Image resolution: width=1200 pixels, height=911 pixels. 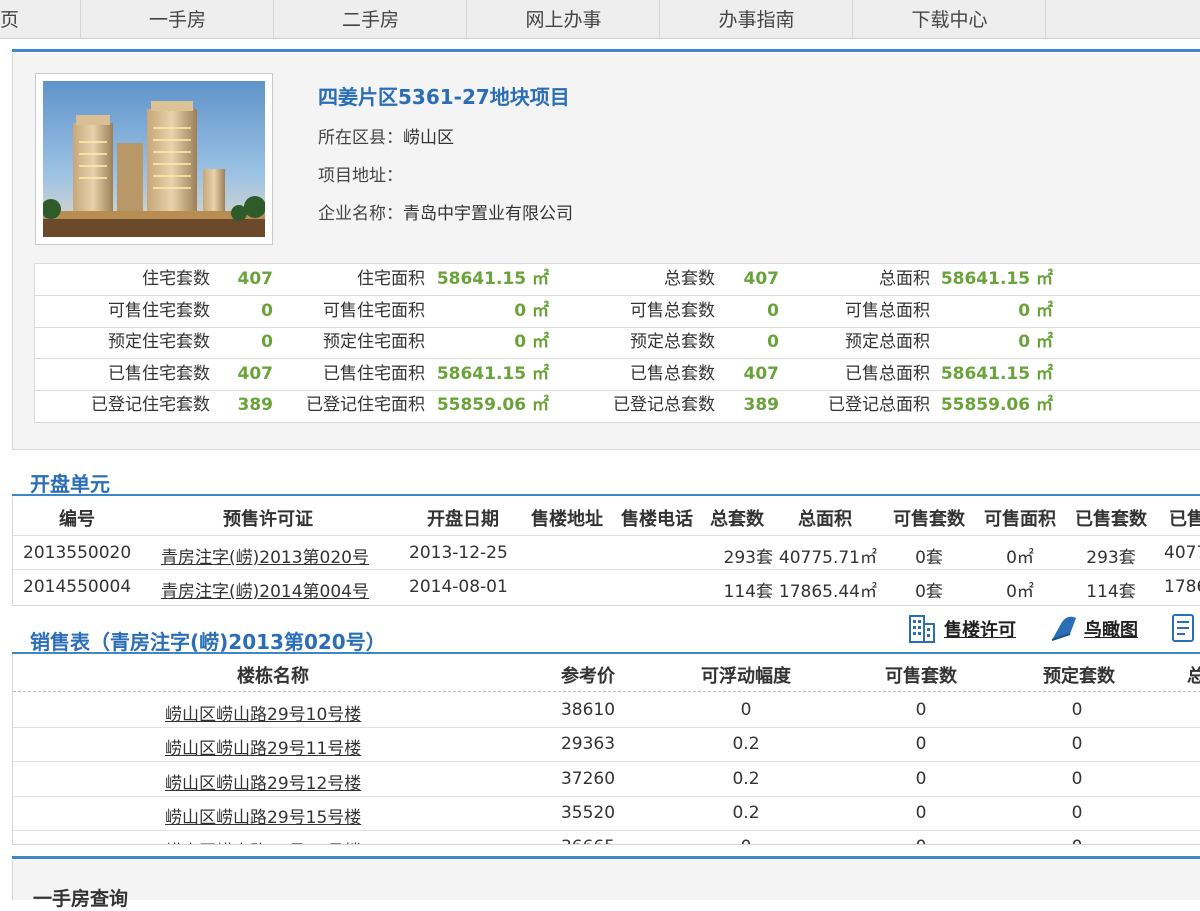 What do you see at coordinates (386, 135) in the screenshot?
I see `district-line: 所在区县：崂山区` at bounding box center [386, 135].